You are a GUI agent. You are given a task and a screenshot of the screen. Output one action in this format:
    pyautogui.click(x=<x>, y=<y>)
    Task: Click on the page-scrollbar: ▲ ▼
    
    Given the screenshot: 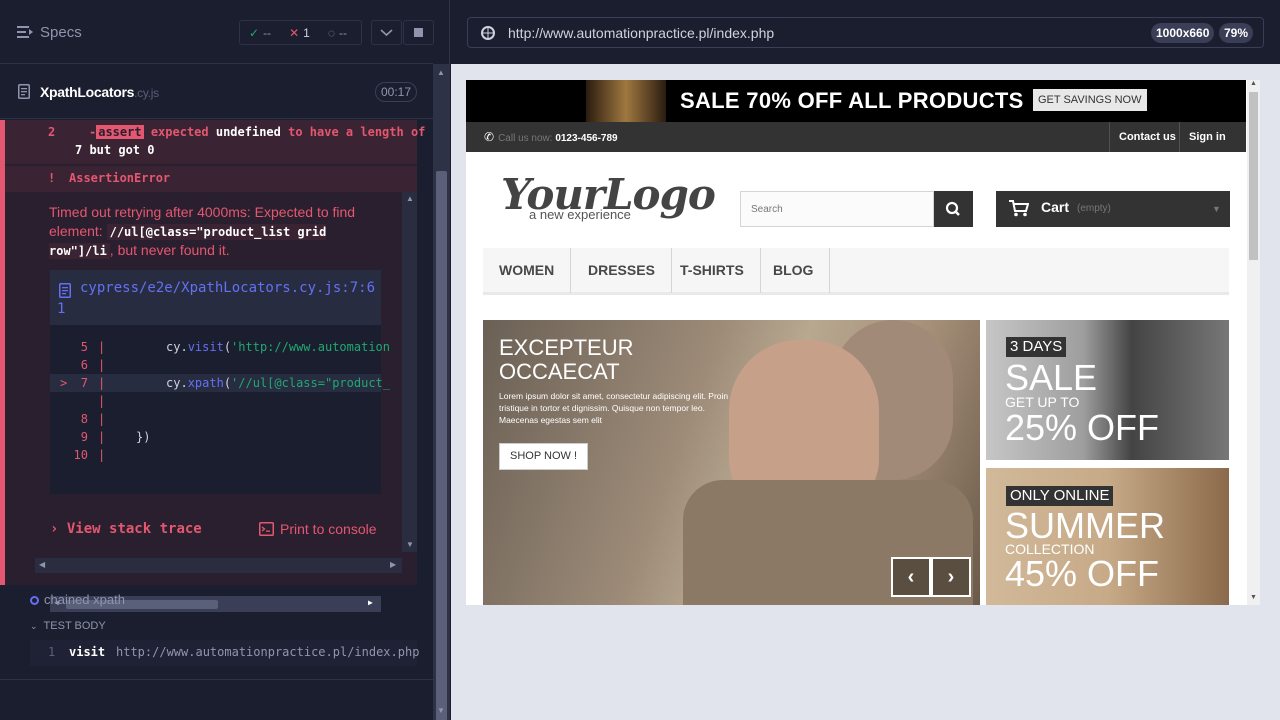 What is the action you would take?
    pyautogui.click(x=1253, y=342)
    